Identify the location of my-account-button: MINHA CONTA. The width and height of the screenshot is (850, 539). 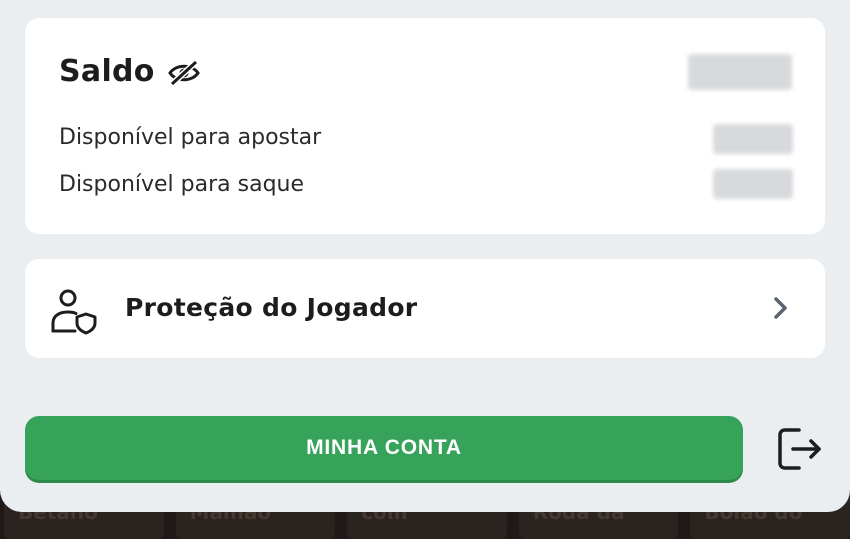
(384, 448).